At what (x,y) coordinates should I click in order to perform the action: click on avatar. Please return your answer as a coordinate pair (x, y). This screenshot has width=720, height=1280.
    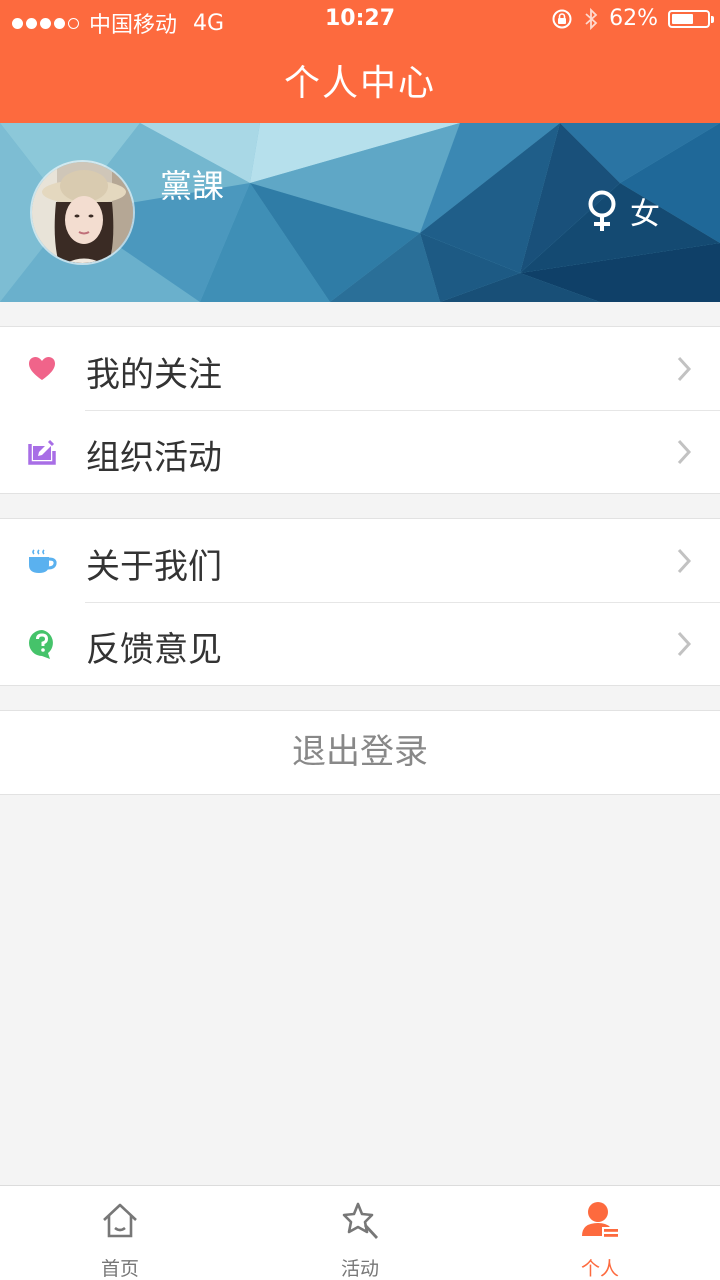
    Looking at the image, I should click on (82, 212).